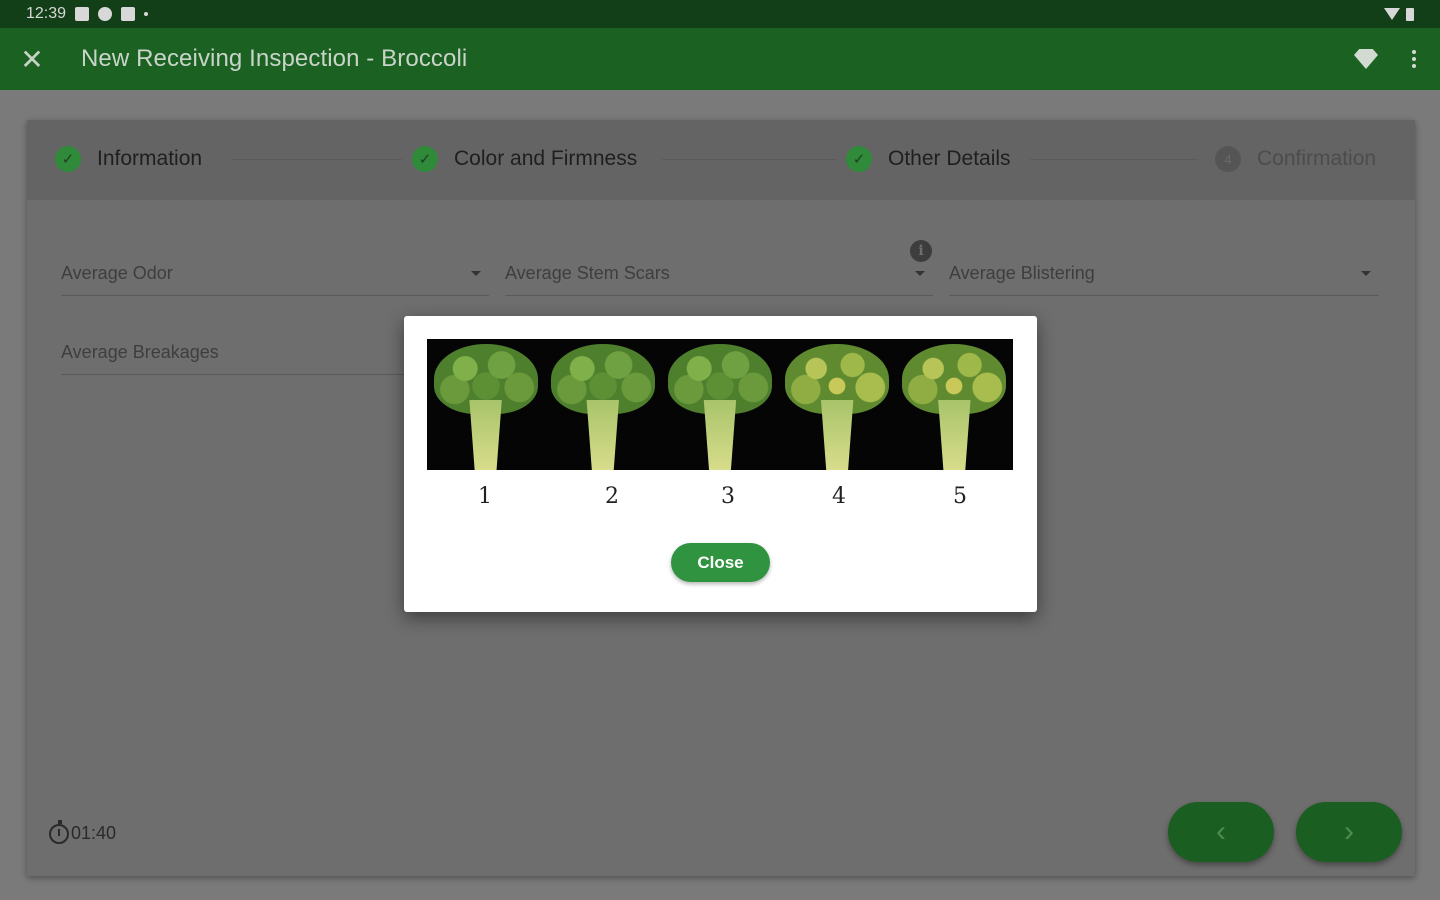 This screenshot has height=900, width=1440. What do you see at coordinates (1317, 158) in the screenshot?
I see `step-label: Confirmation` at bounding box center [1317, 158].